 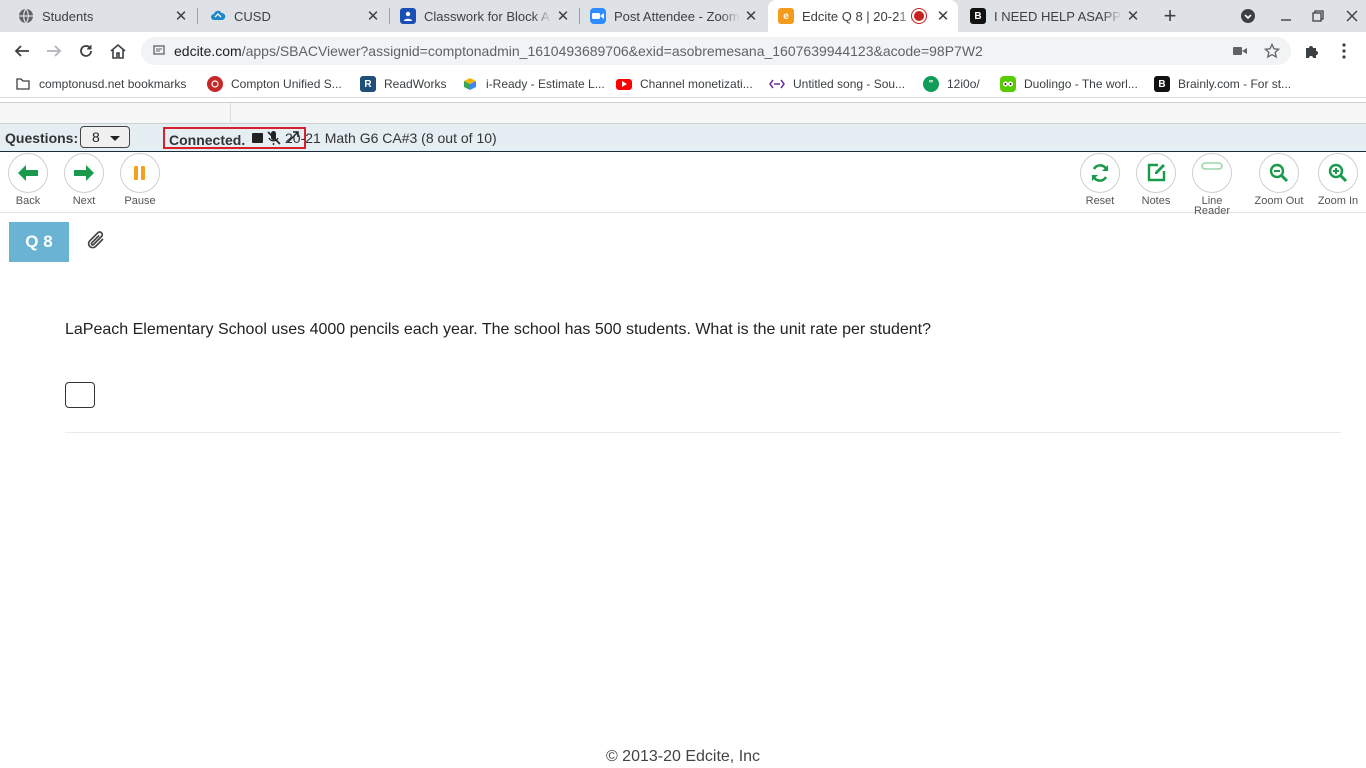 I want to click on youtube-icon, so click(x=624, y=84).